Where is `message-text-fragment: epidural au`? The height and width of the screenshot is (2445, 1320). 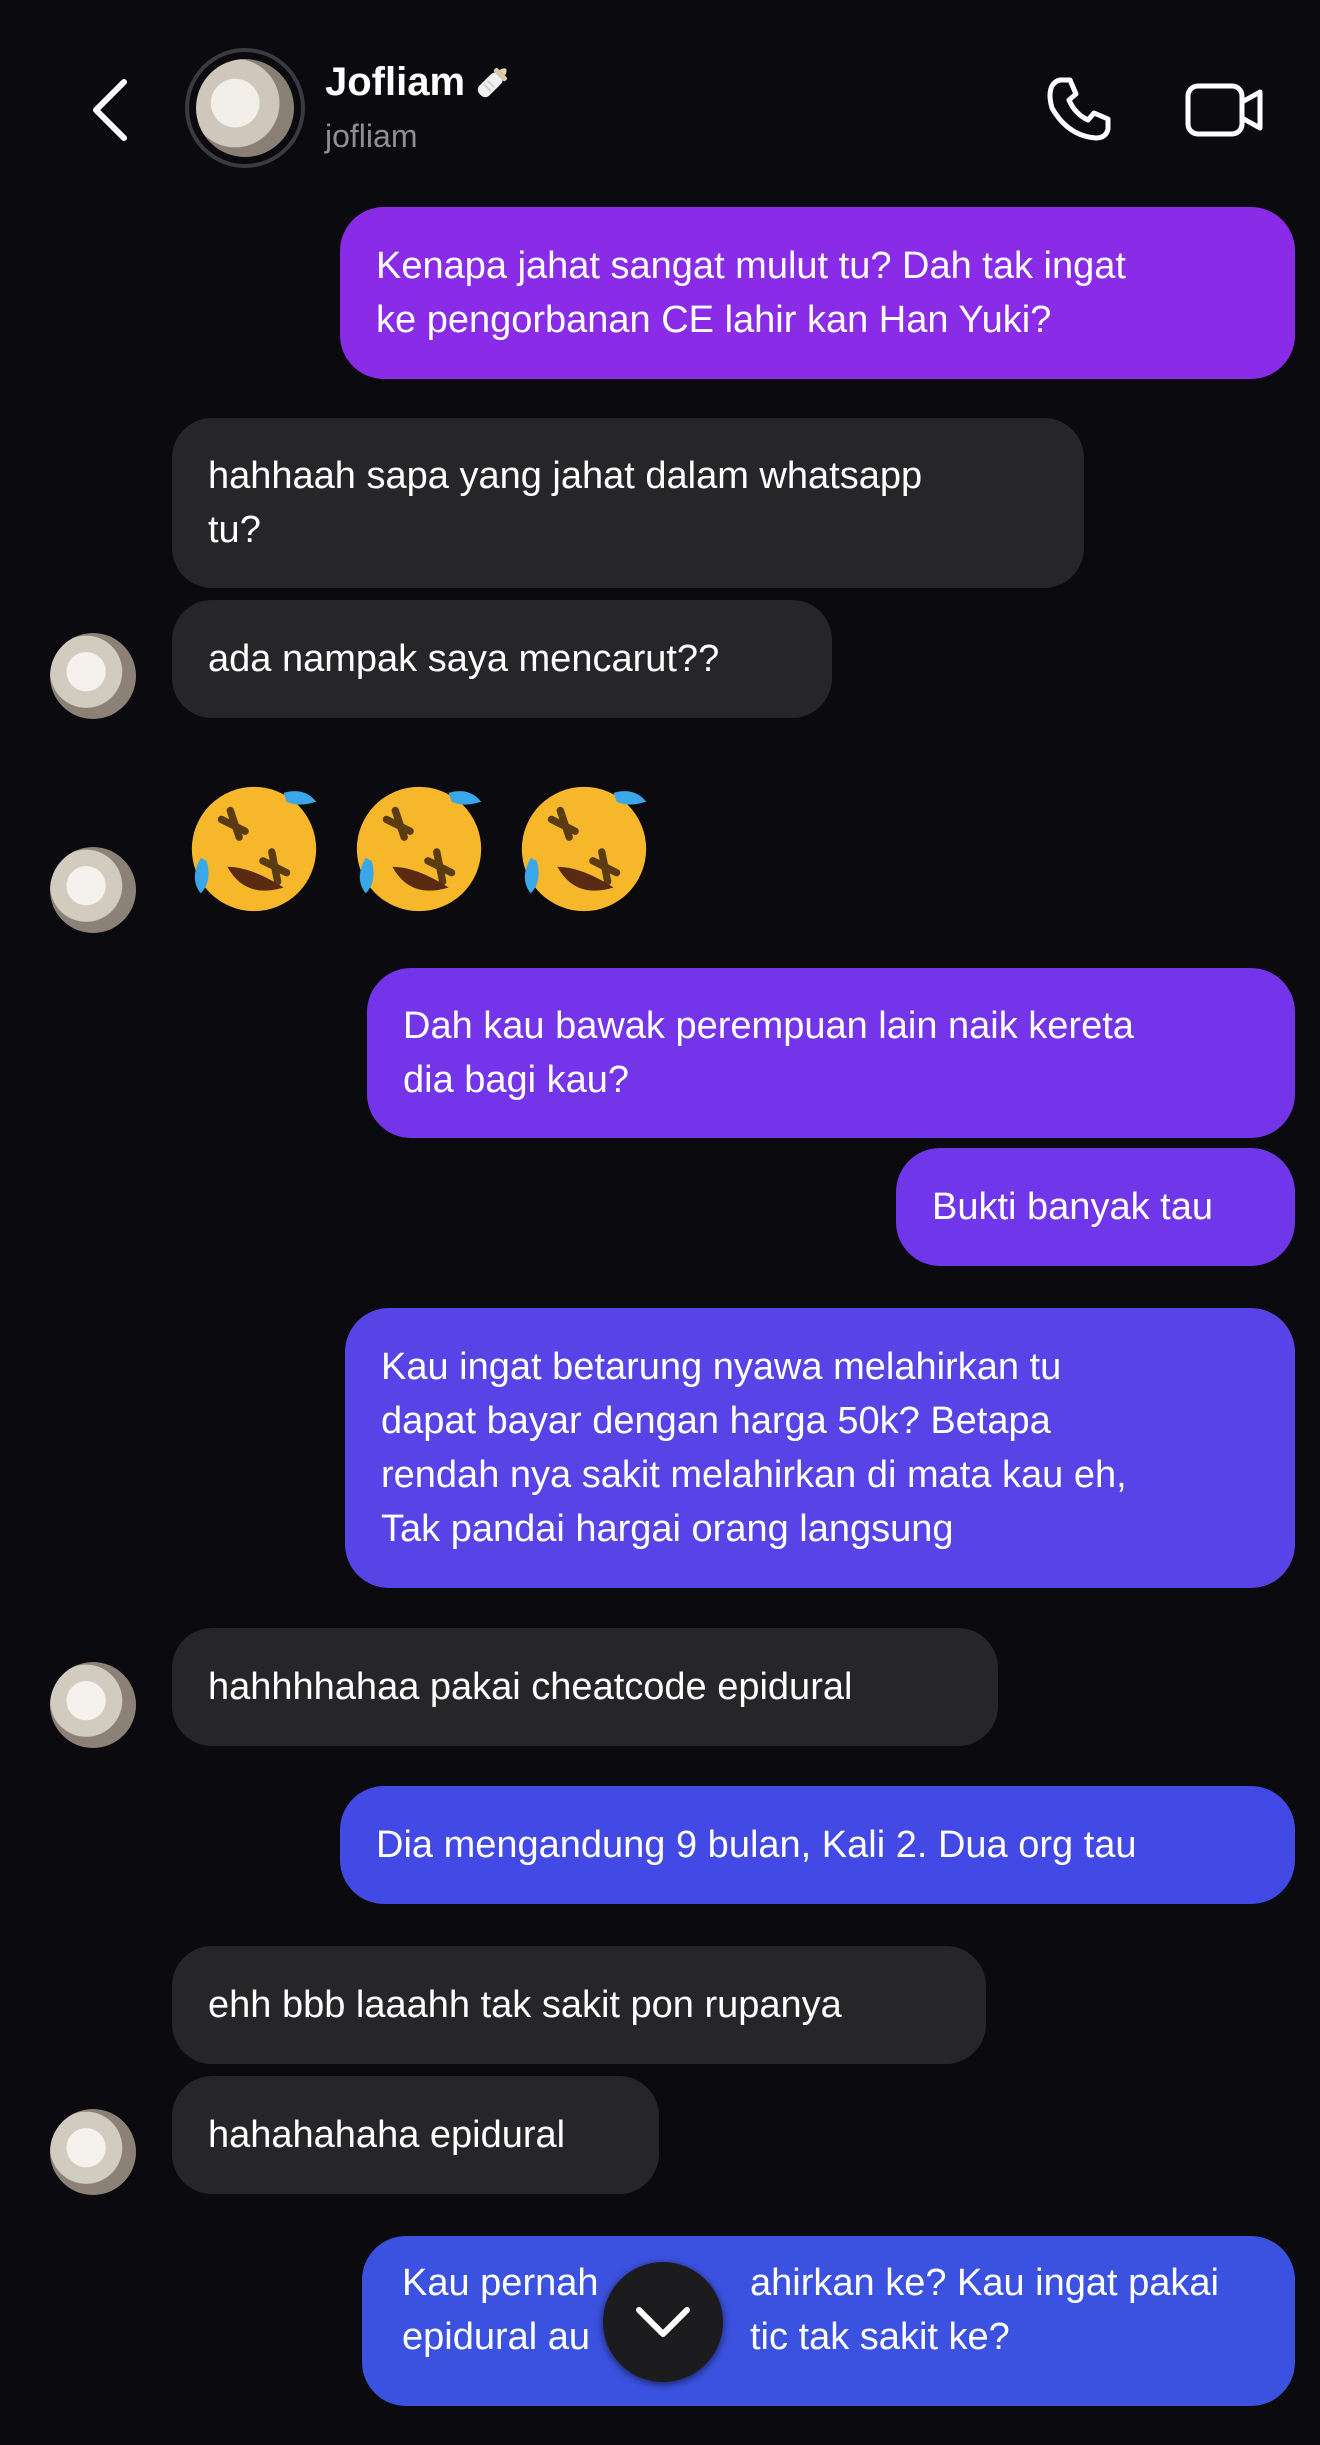
message-text-fragment: epidural au is located at coordinates (496, 2337).